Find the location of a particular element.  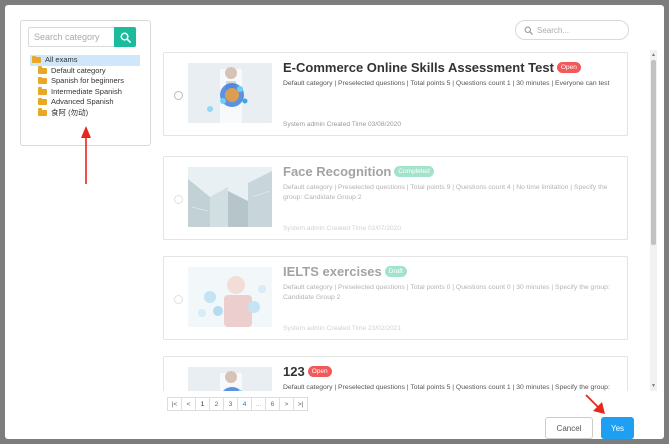

first-page-button: |< is located at coordinates (174, 404).